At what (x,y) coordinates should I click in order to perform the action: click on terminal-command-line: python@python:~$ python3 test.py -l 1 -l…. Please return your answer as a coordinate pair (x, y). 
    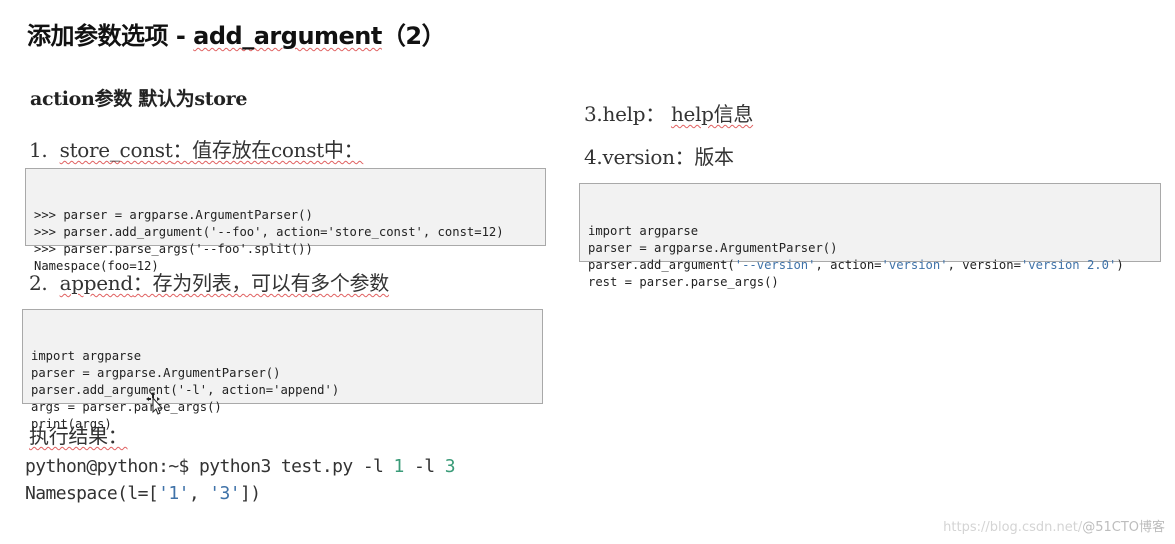
    Looking at the image, I should click on (240, 466).